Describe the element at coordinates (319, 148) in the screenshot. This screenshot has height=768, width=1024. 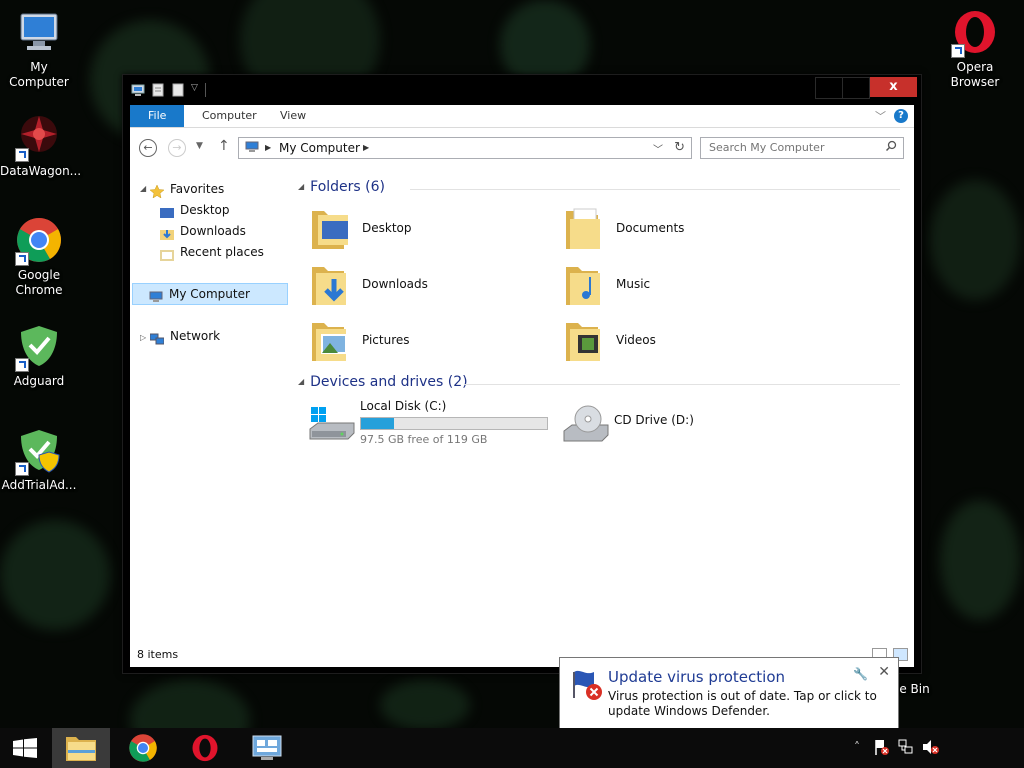
I see `breadcrumb-my-computer: My Computer` at that location.